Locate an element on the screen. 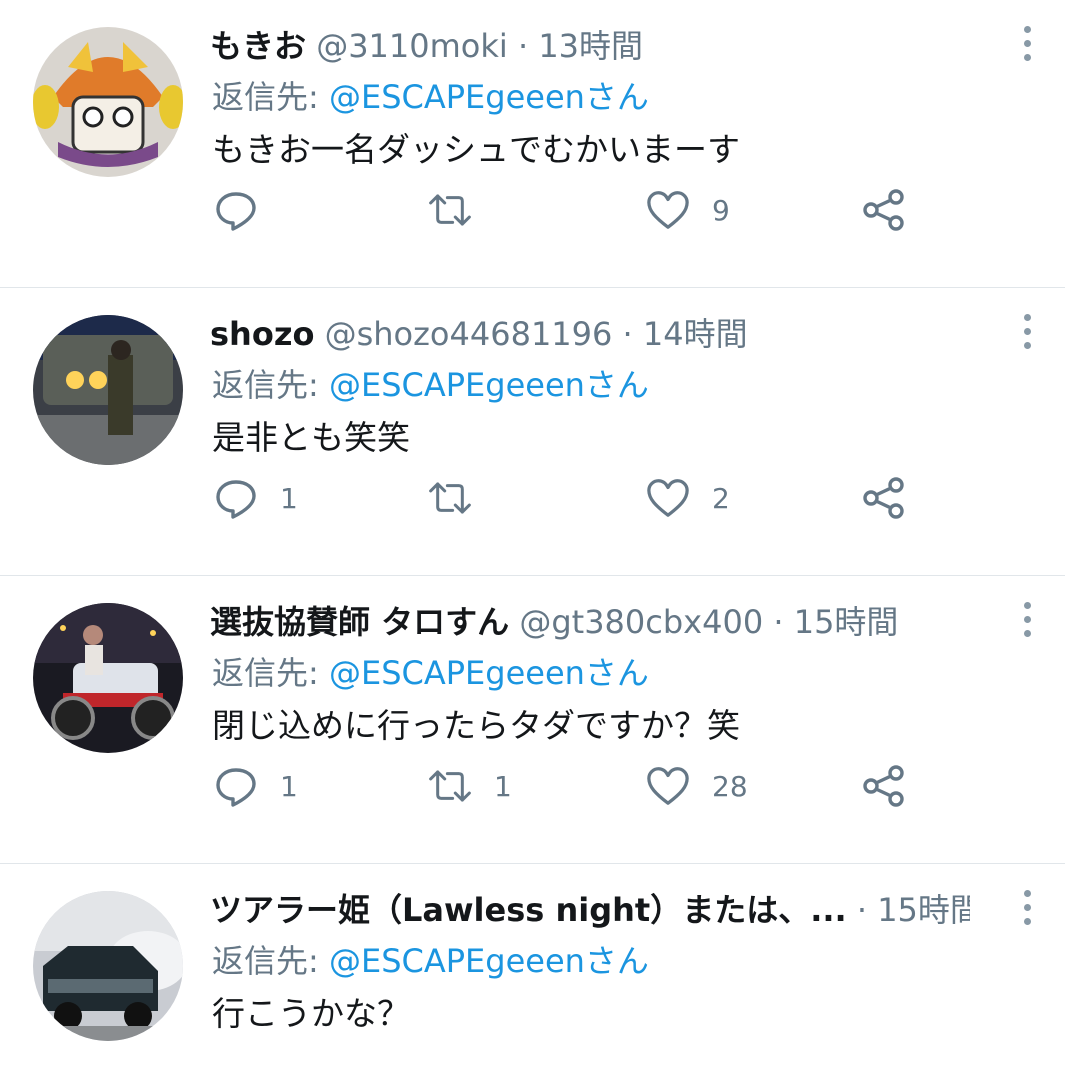 This screenshot has width=1065, height=1072. like-count: 9 is located at coordinates (721, 210).